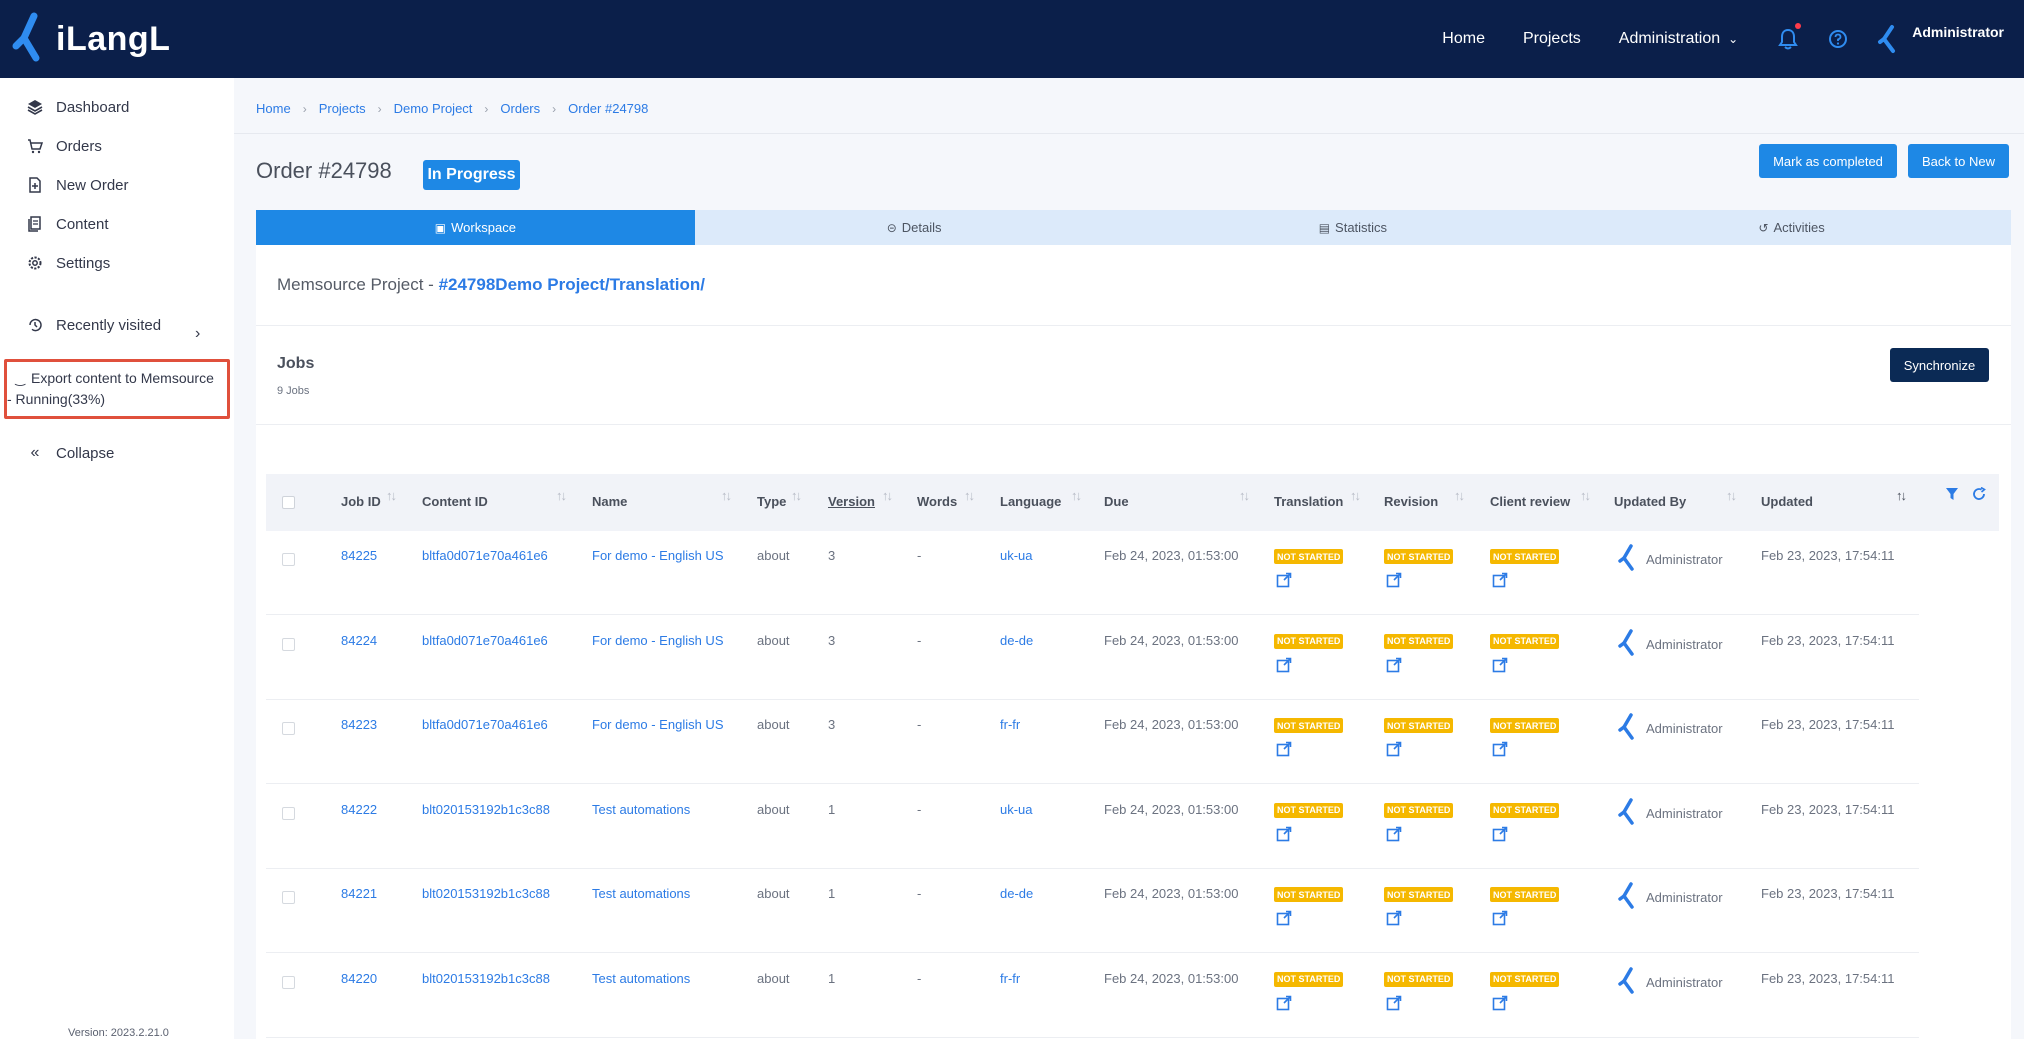 This screenshot has height=1039, width=2024. I want to click on sidebar-collapse: « Collapse, so click(70, 453).